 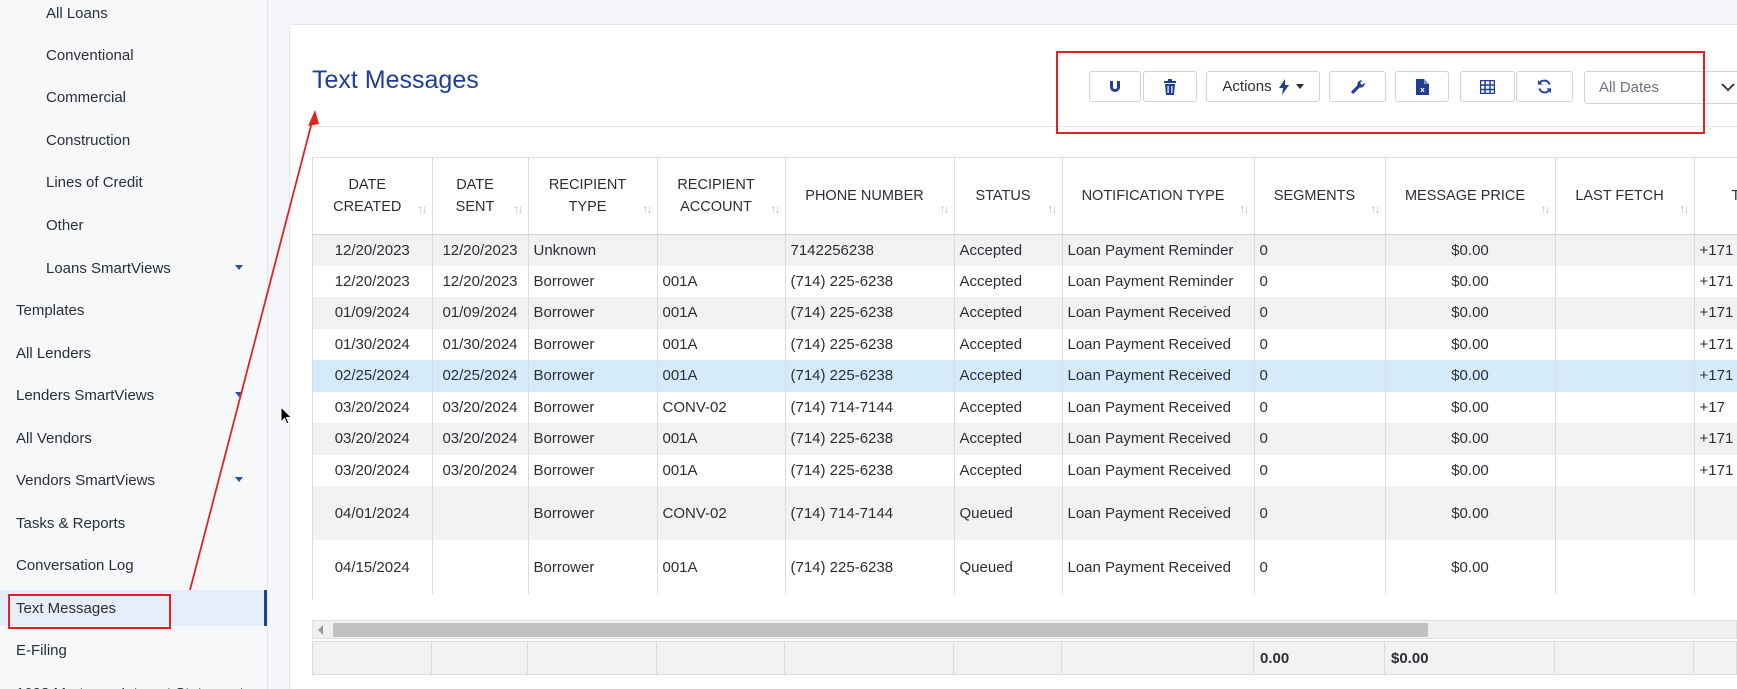 I want to click on column-header-last-fetch: LAST FETCH ↑↓, so click(x=1625, y=196).